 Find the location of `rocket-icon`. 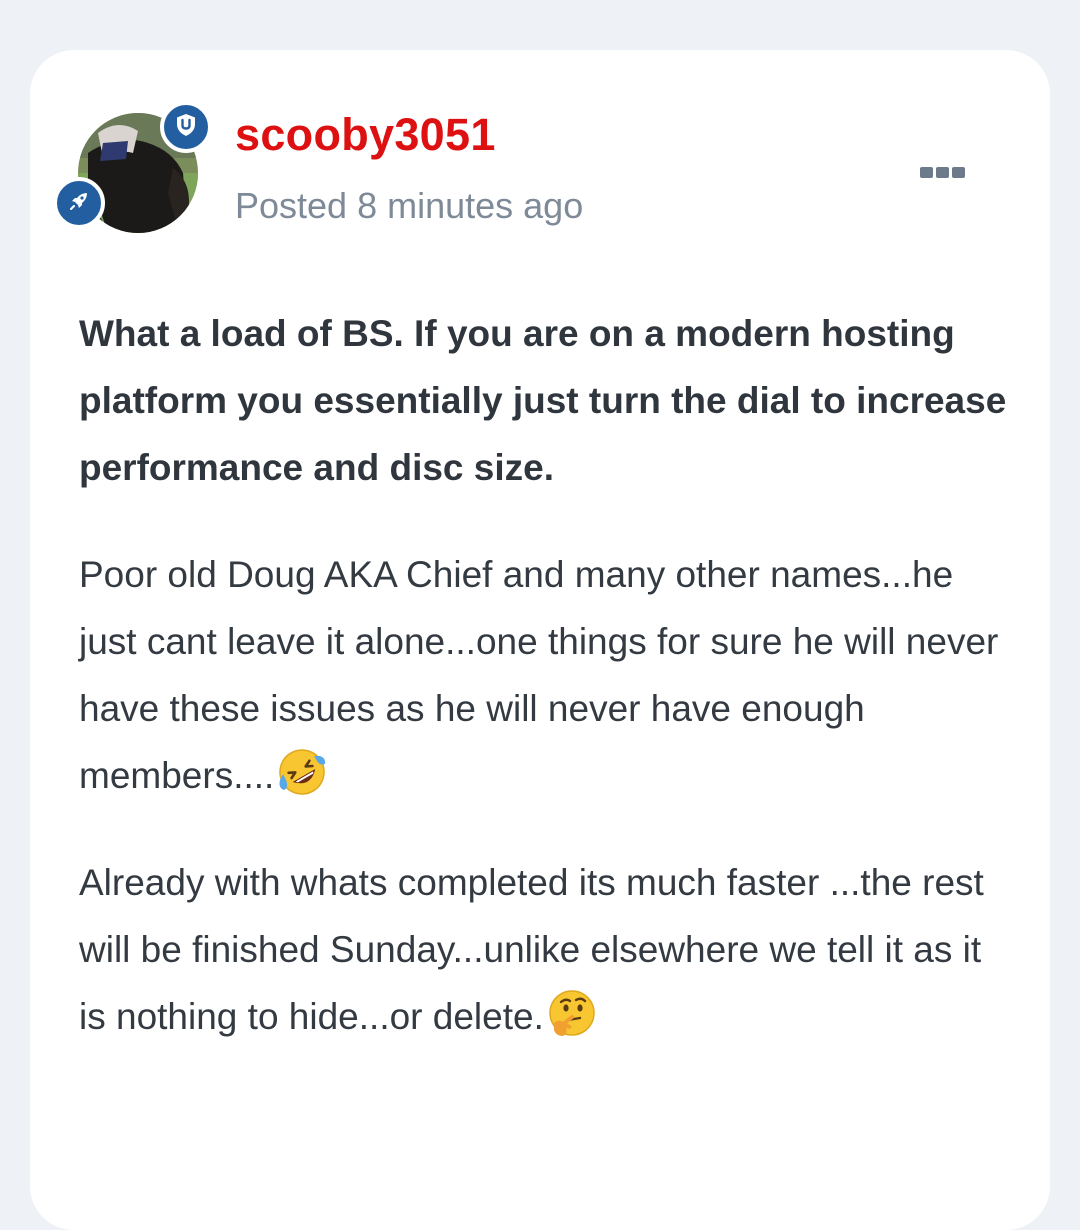

rocket-icon is located at coordinates (79, 203).